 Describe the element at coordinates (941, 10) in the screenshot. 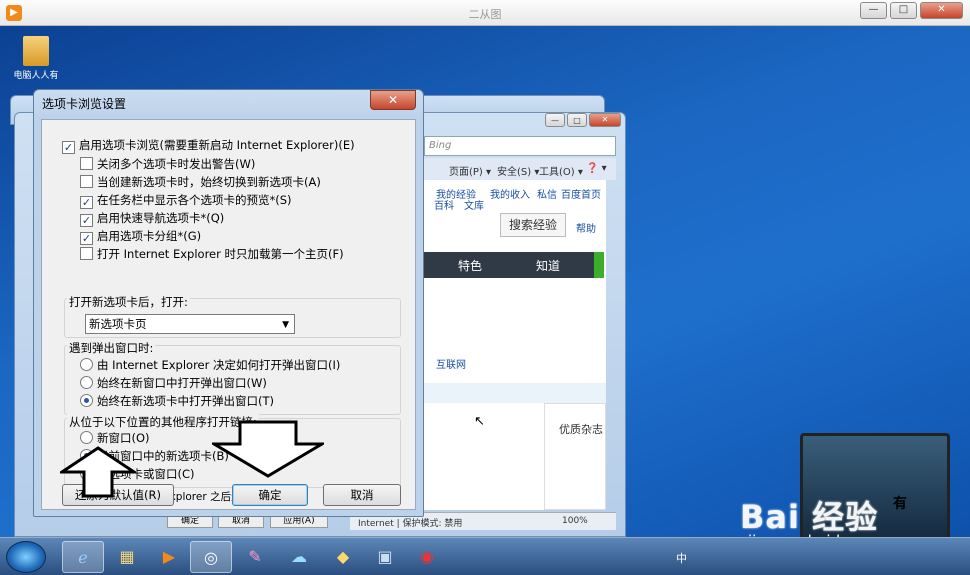

I see `close-button: ✕` at that location.